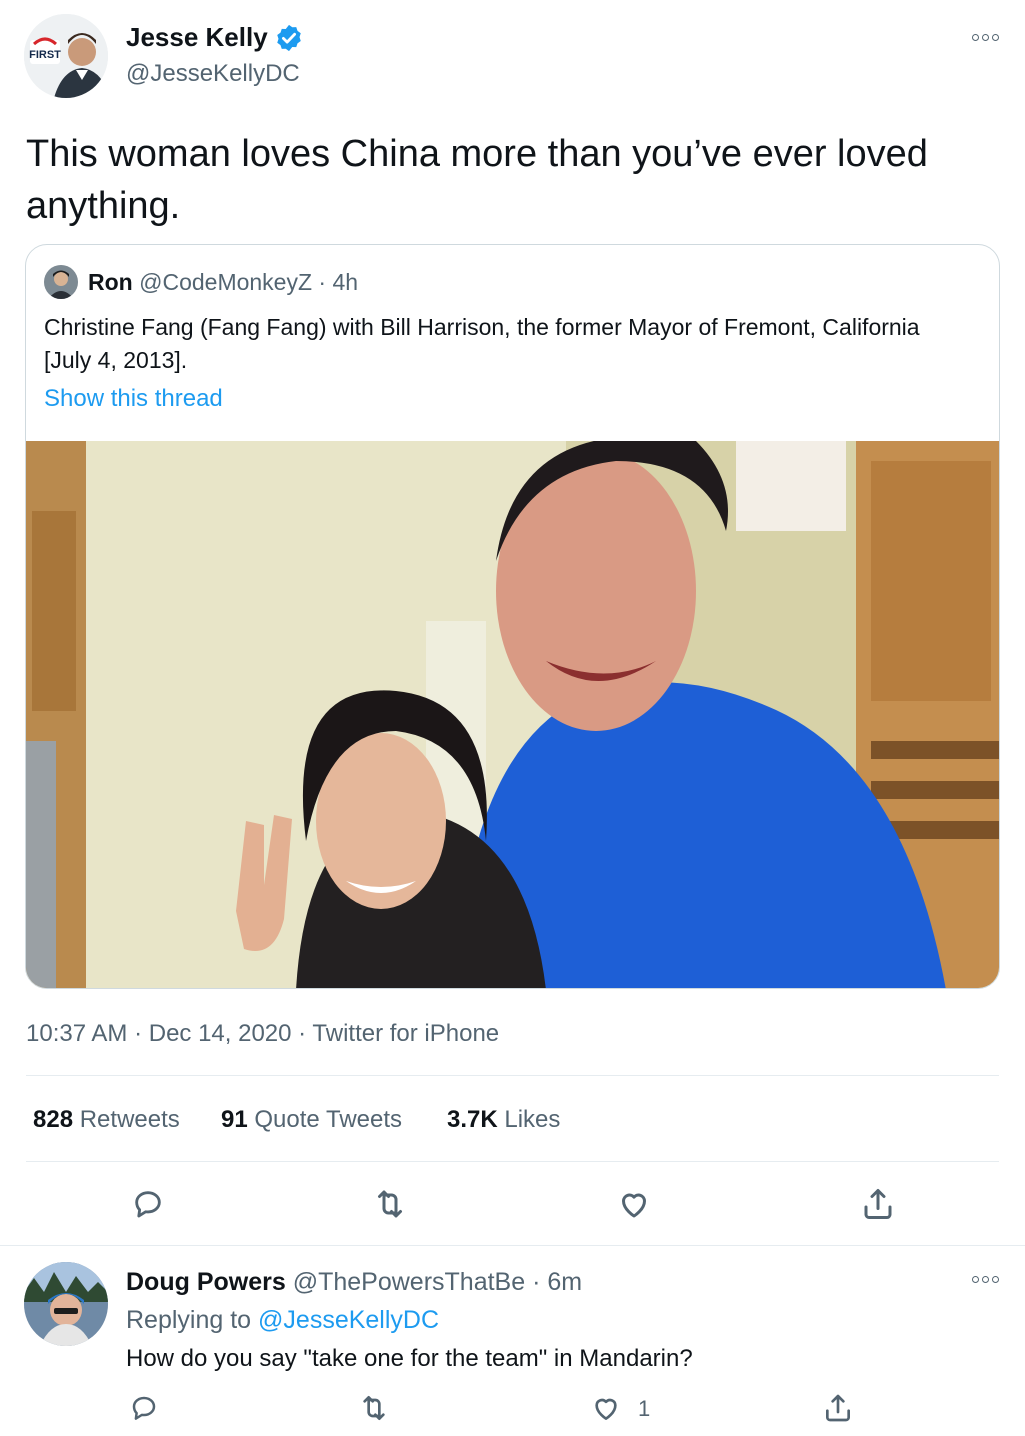 This screenshot has width=1025, height=1436. What do you see at coordinates (985, 37) in the screenshot?
I see `more-icon` at bounding box center [985, 37].